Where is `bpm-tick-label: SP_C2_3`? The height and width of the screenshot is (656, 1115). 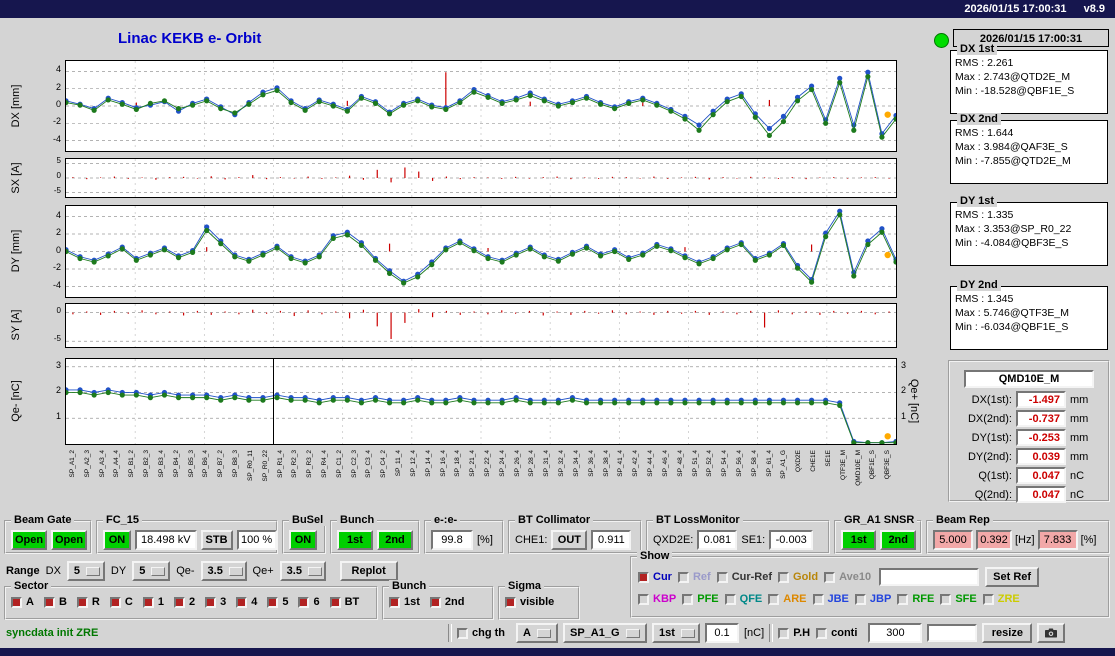 bpm-tick-label: SP_C2_3 is located at coordinates (354, 464).